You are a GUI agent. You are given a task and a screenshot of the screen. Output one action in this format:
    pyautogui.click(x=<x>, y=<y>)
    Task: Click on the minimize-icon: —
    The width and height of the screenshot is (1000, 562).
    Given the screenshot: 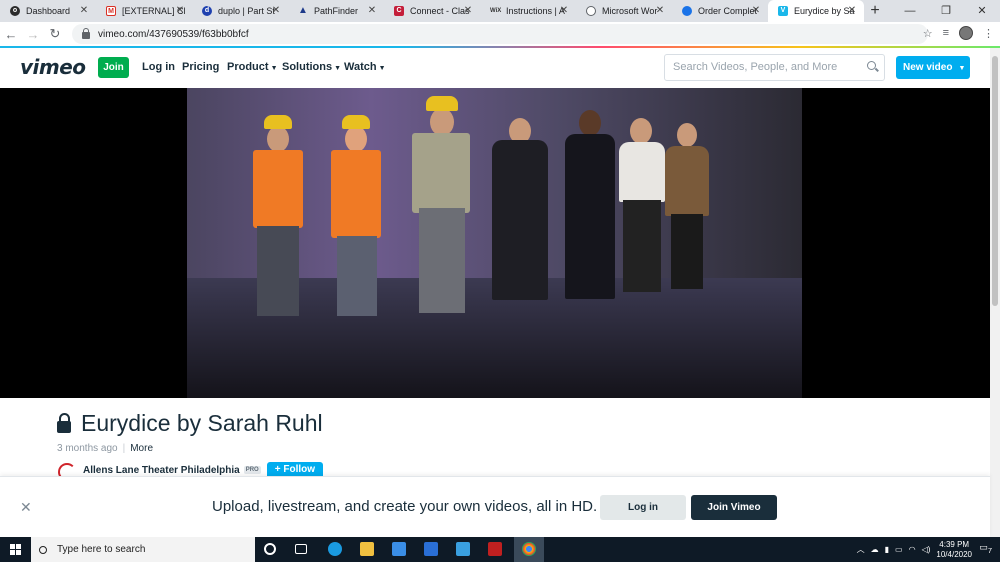 What is the action you would take?
    pyautogui.click(x=910, y=11)
    